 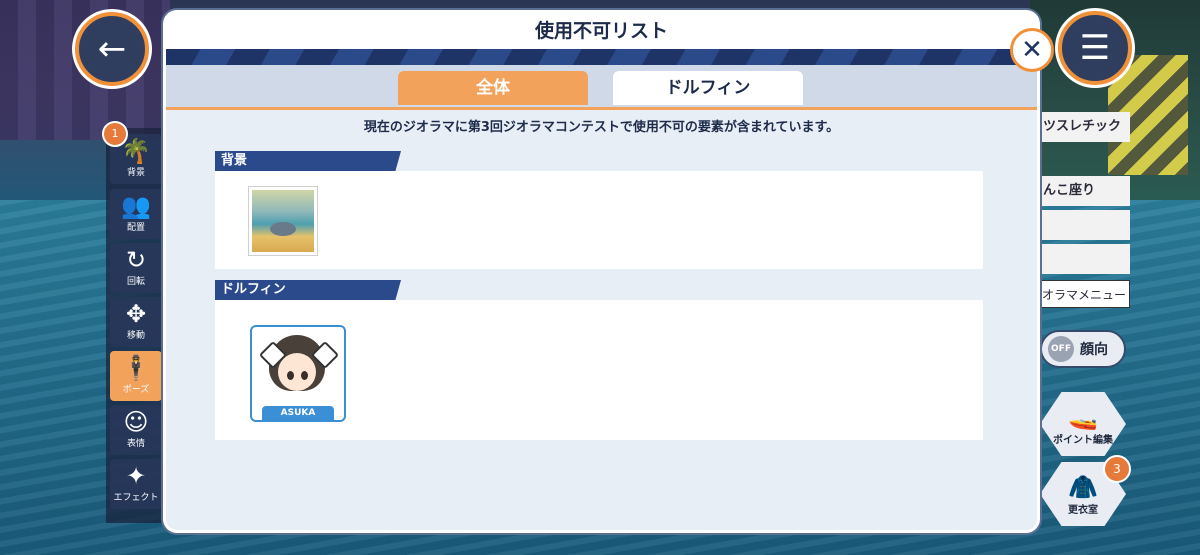 I want to click on character-card: ASUKA, so click(x=298, y=373).